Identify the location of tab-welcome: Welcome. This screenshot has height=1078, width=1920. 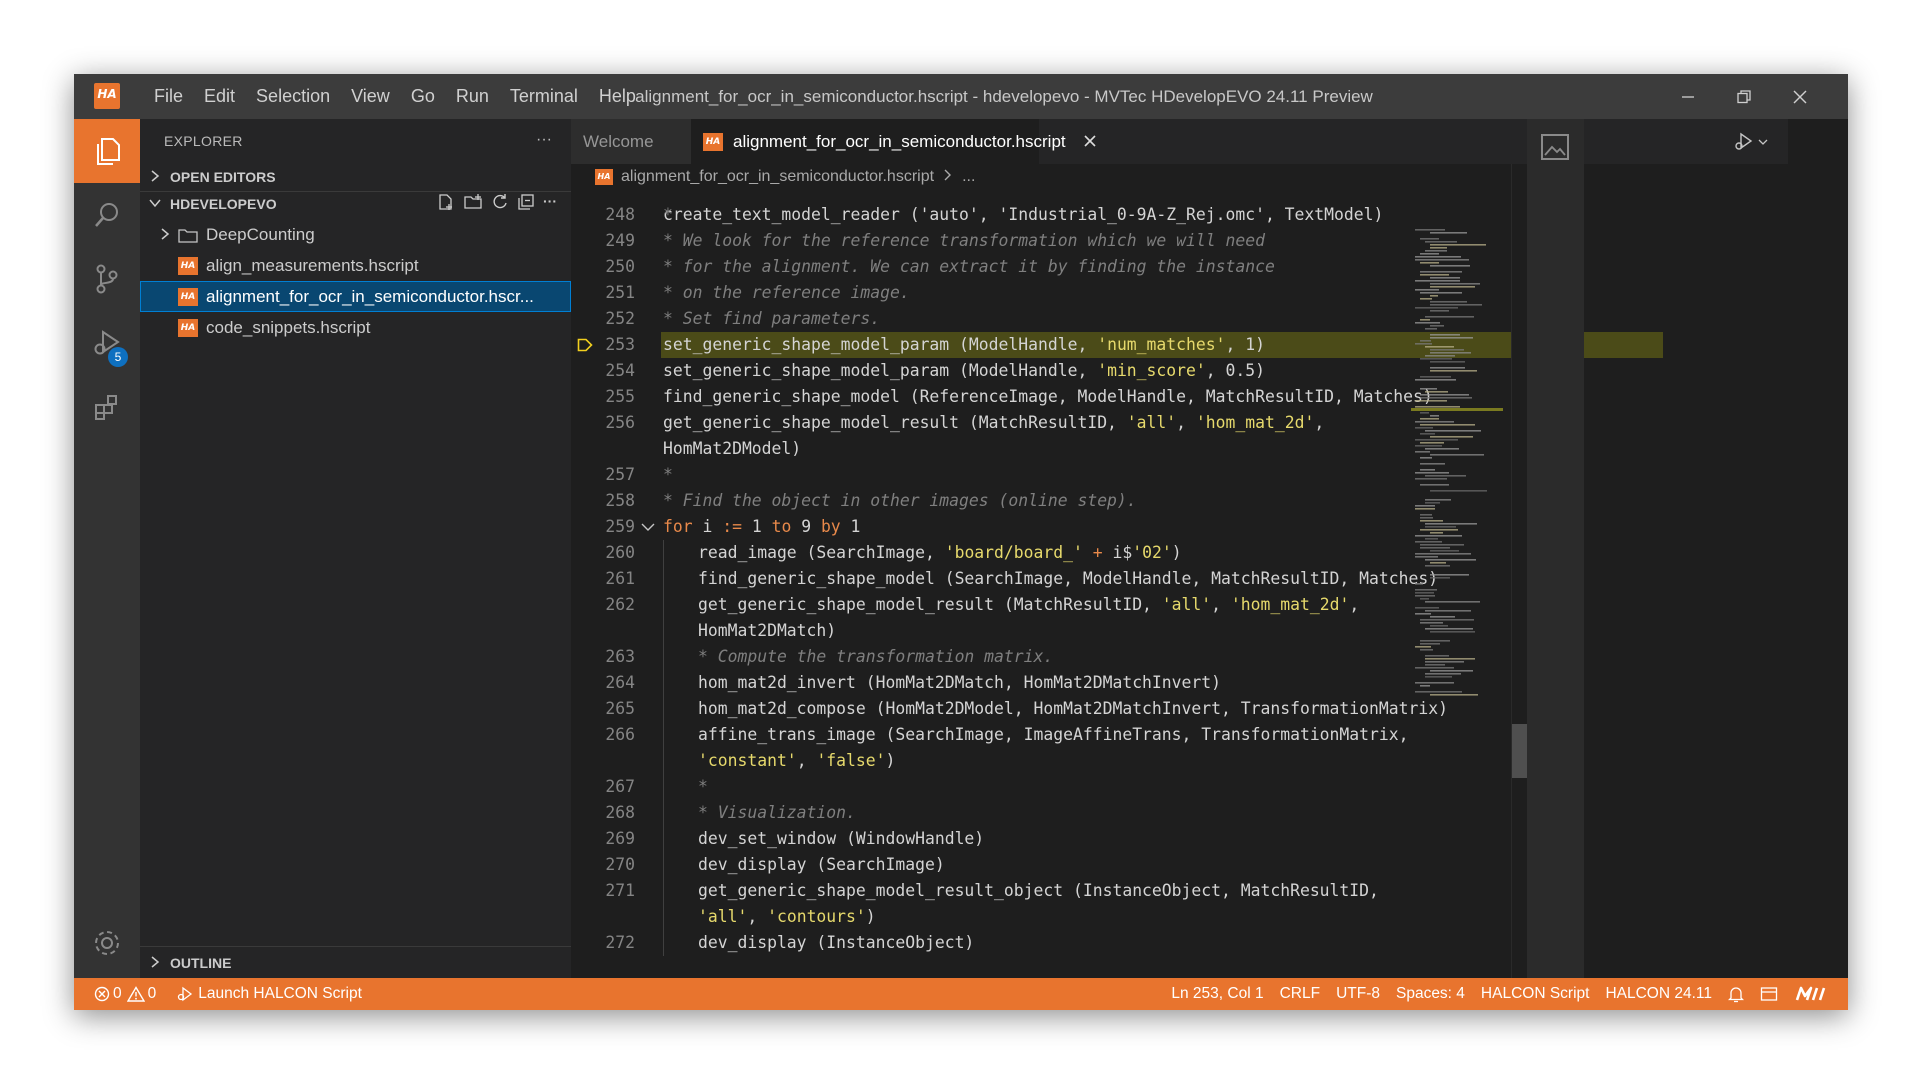
(631, 141).